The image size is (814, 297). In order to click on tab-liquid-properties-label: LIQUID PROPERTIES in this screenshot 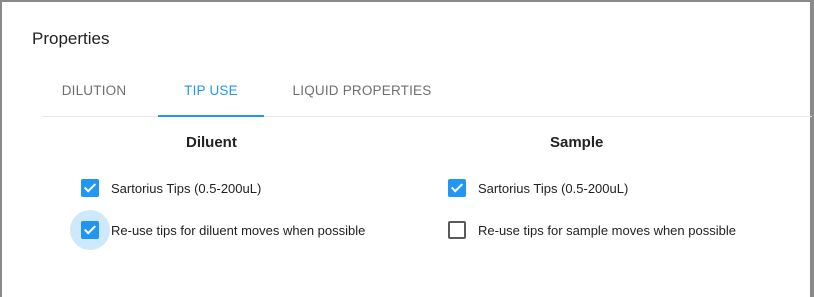, I will do `click(362, 90)`.